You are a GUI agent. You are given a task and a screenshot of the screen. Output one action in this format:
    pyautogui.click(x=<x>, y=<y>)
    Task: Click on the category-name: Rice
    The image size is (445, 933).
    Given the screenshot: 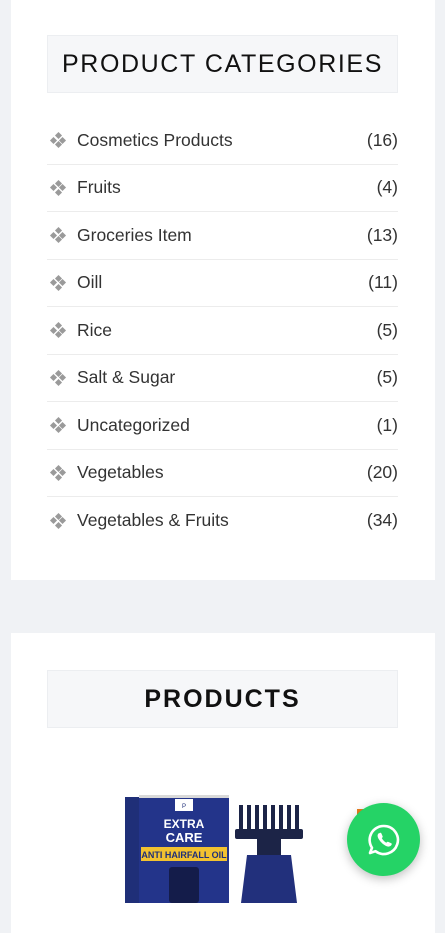 What is the action you would take?
    pyautogui.click(x=227, y=330)
    